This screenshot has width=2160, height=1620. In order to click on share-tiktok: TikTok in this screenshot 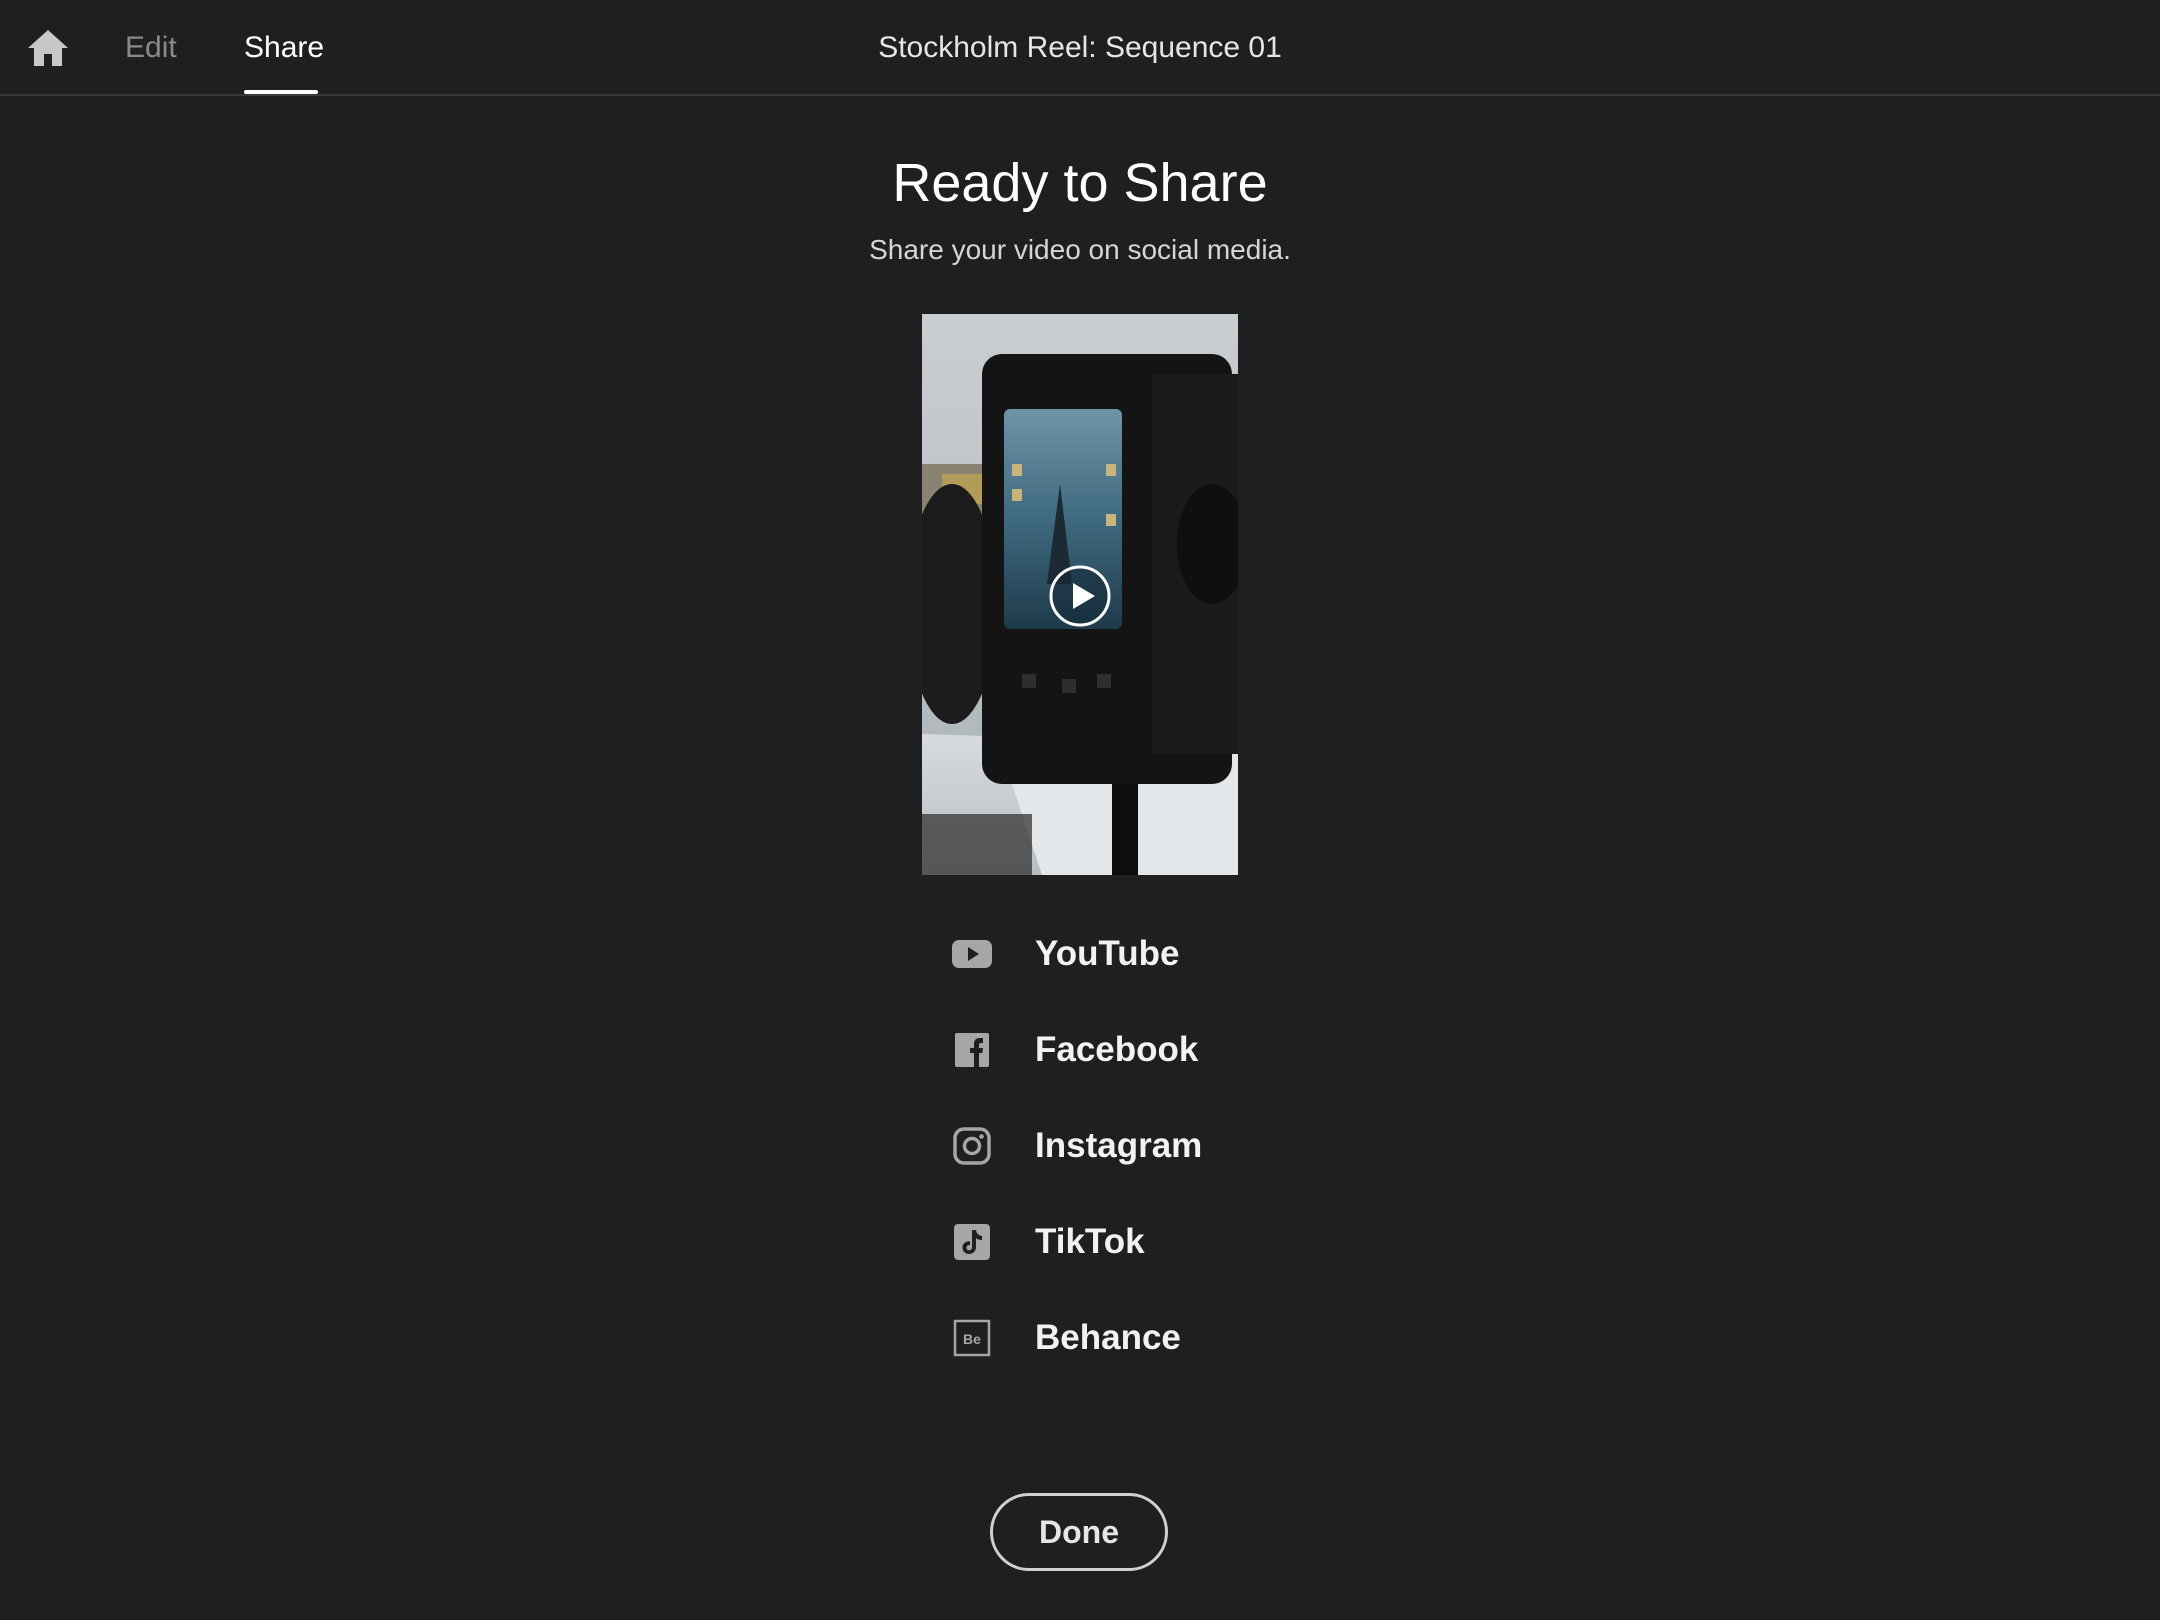, I will do `click(1150, 1254)`.